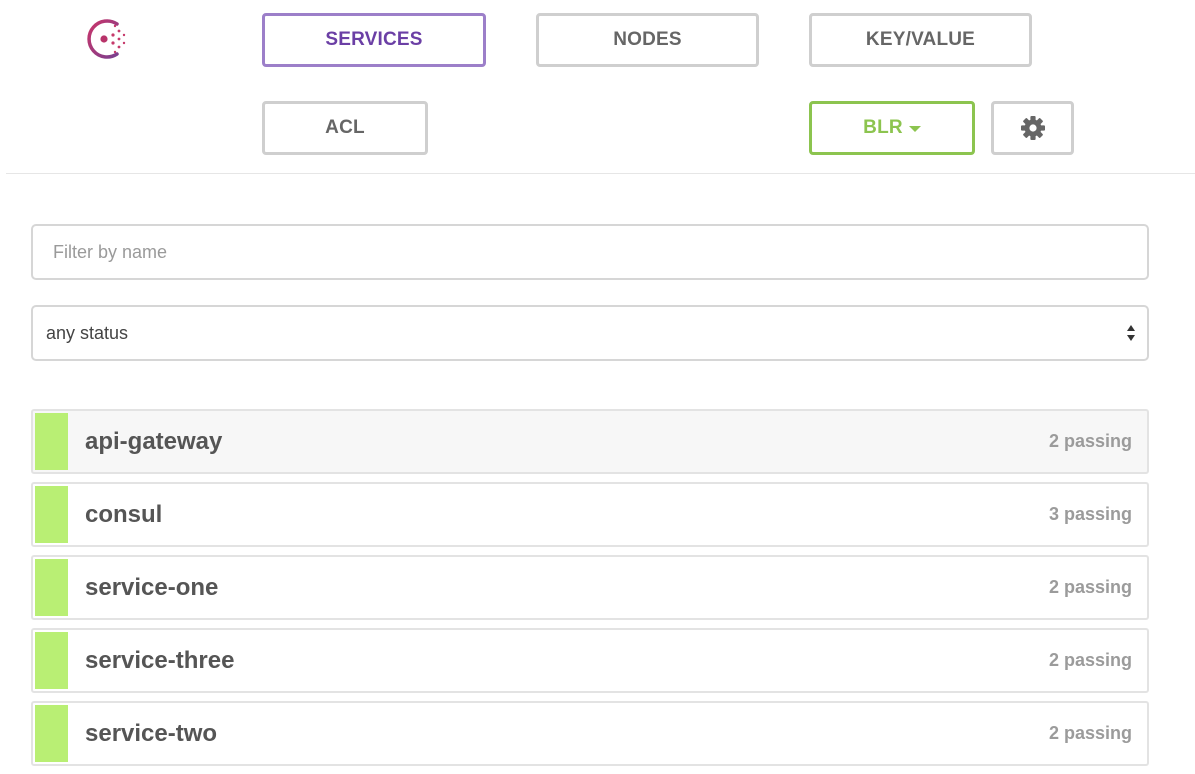  I want to click on service-name: consul, so click(124, 514).